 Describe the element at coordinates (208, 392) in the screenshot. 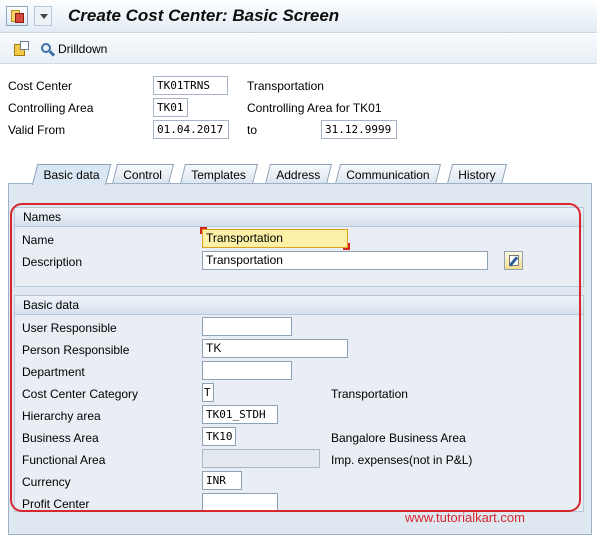

I see `cost-center-category-field: T` at that location.